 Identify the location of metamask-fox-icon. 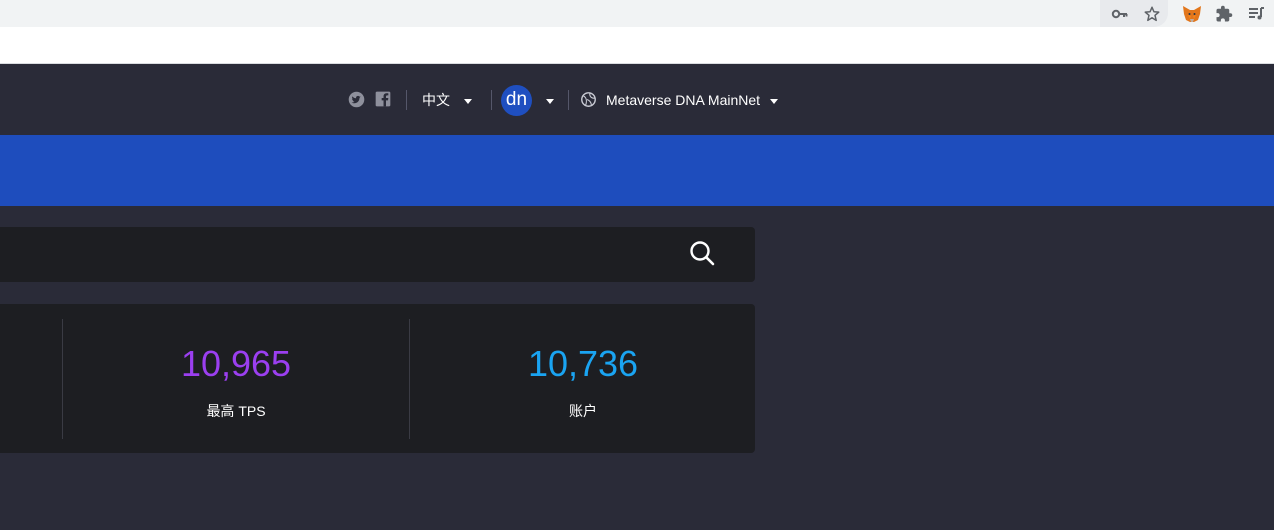
(1192, 14).